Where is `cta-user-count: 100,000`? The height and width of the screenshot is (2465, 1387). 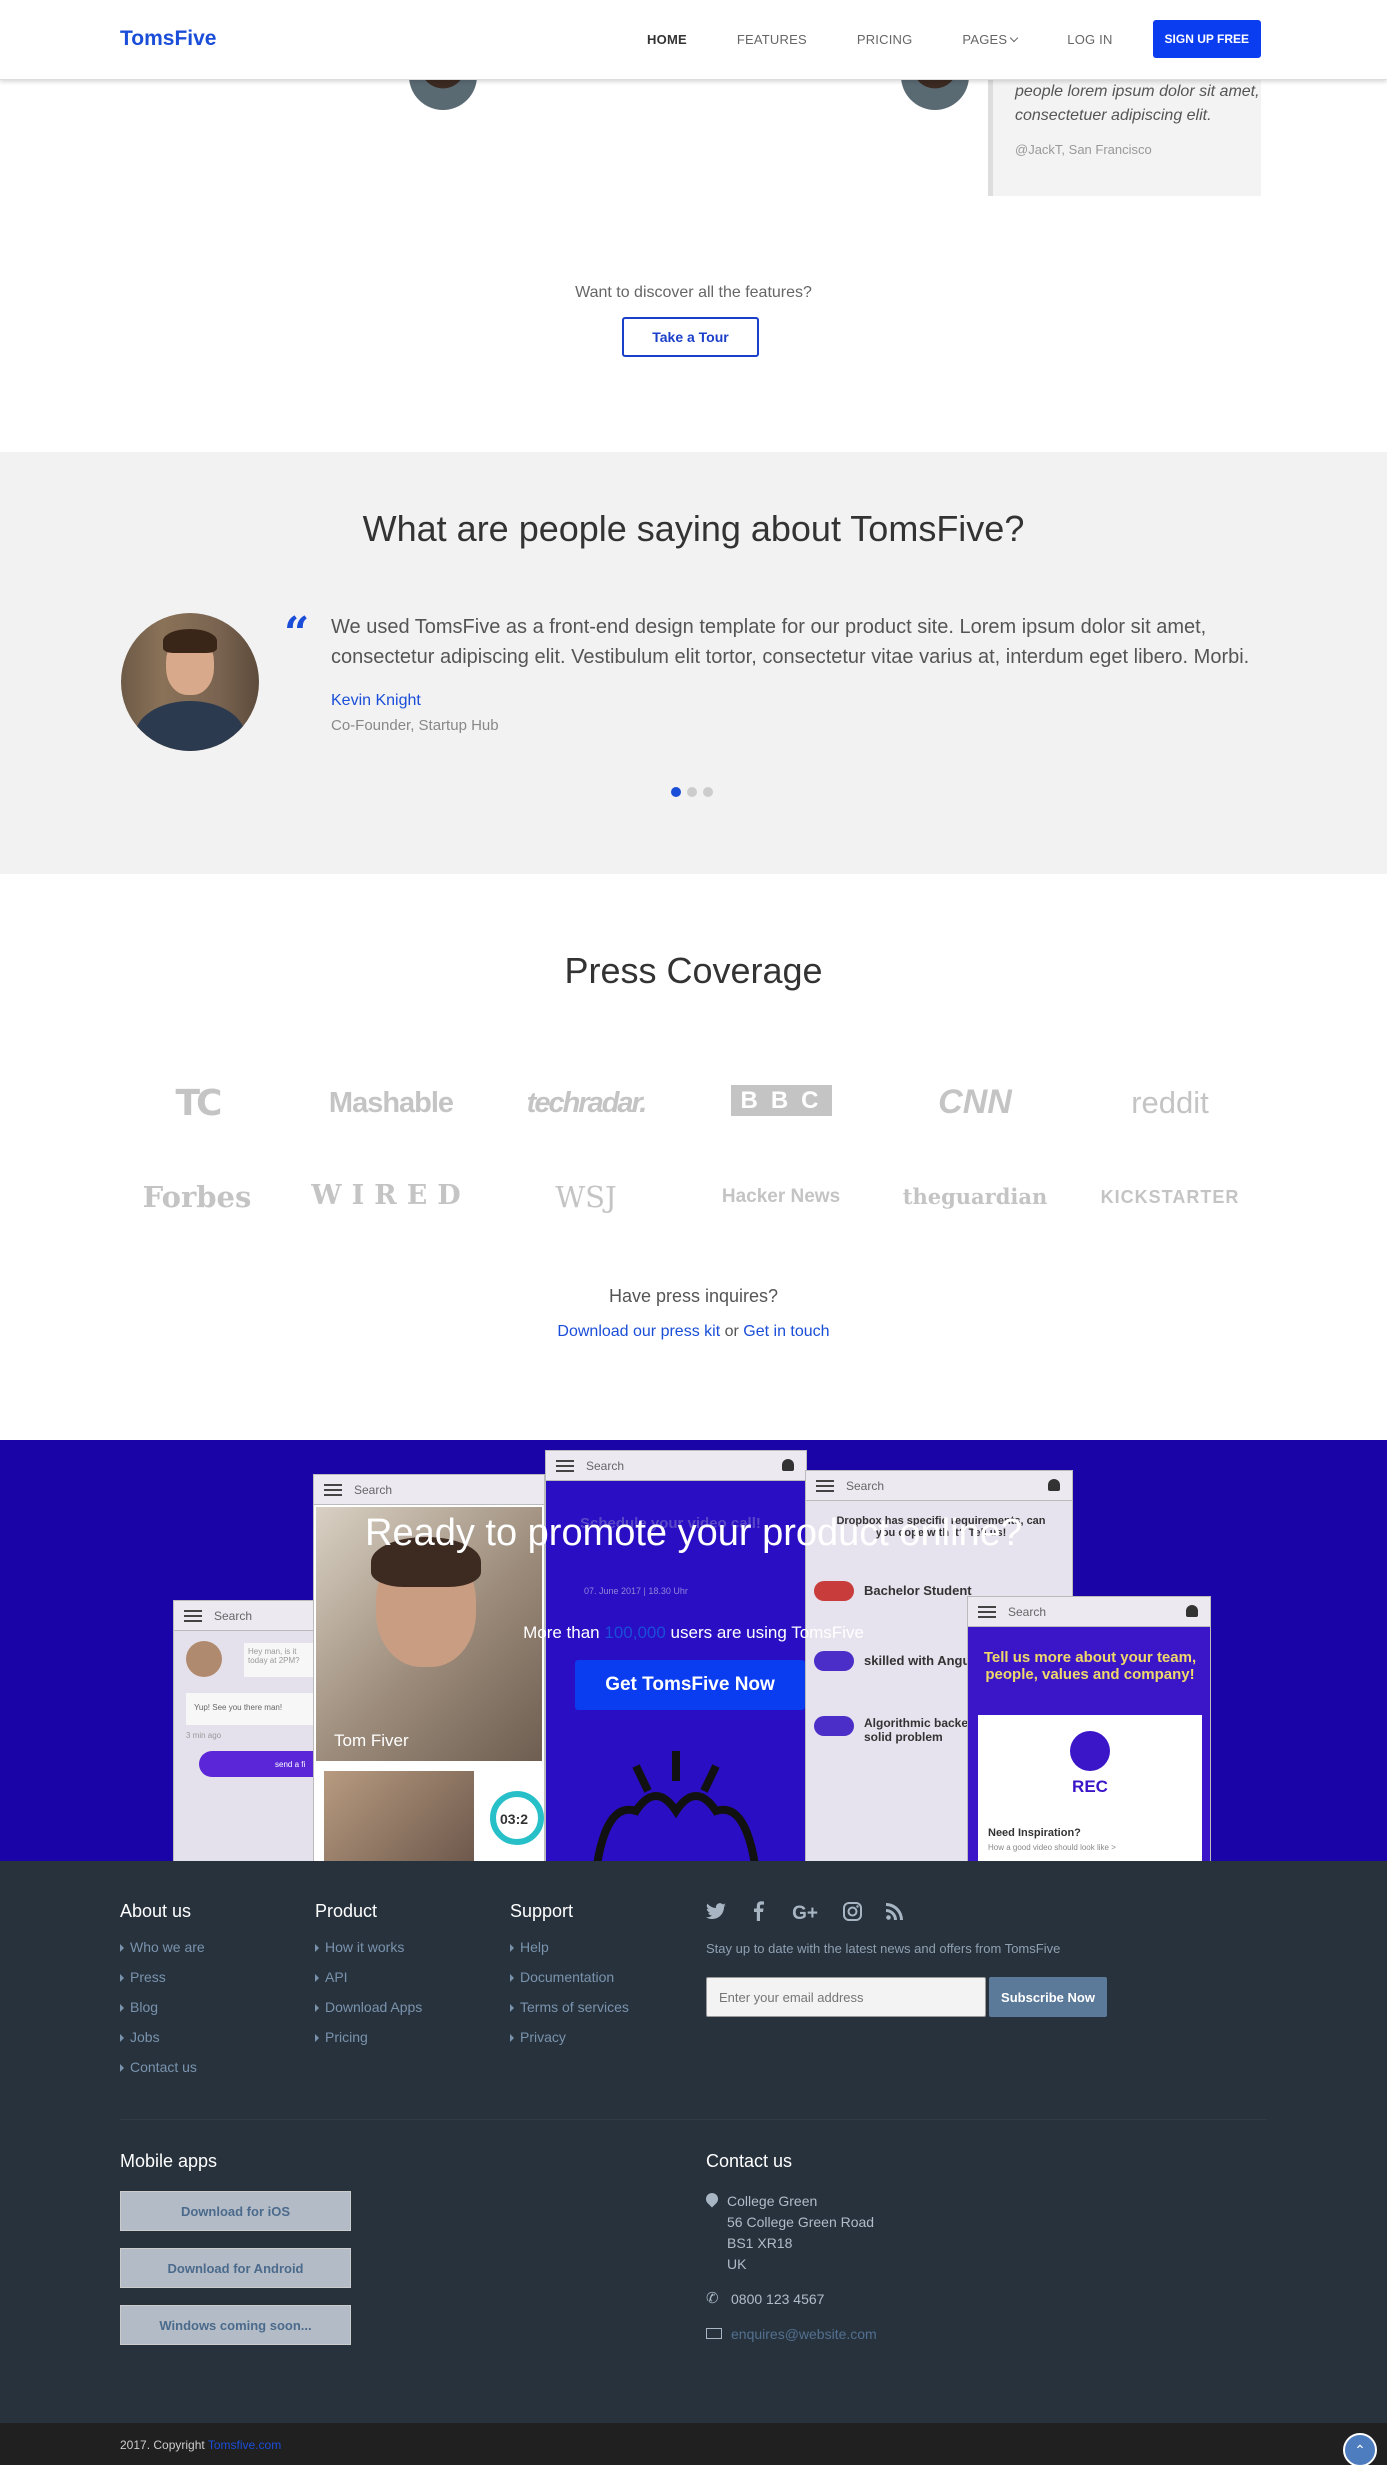
cta-user-count: 100,000 is located at coordinates (635, 1632).